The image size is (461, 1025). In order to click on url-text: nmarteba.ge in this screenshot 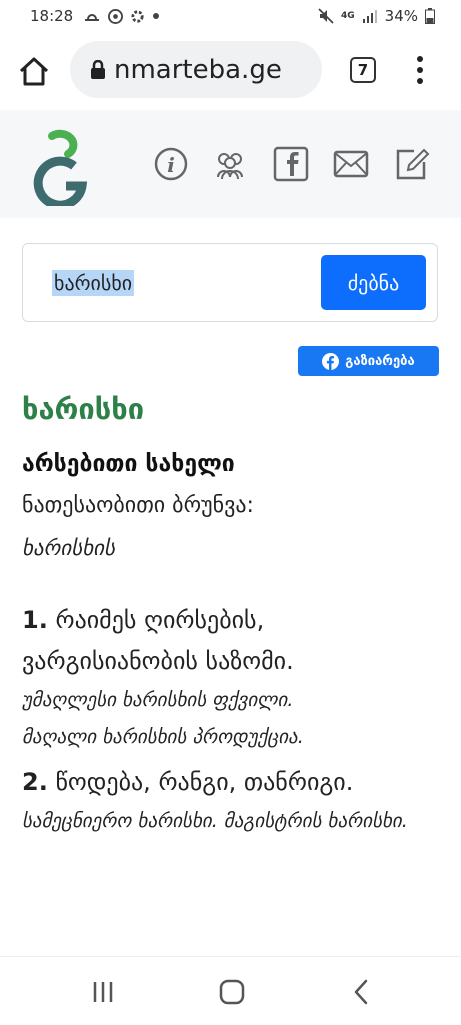, I will do `click(198, 69)`.